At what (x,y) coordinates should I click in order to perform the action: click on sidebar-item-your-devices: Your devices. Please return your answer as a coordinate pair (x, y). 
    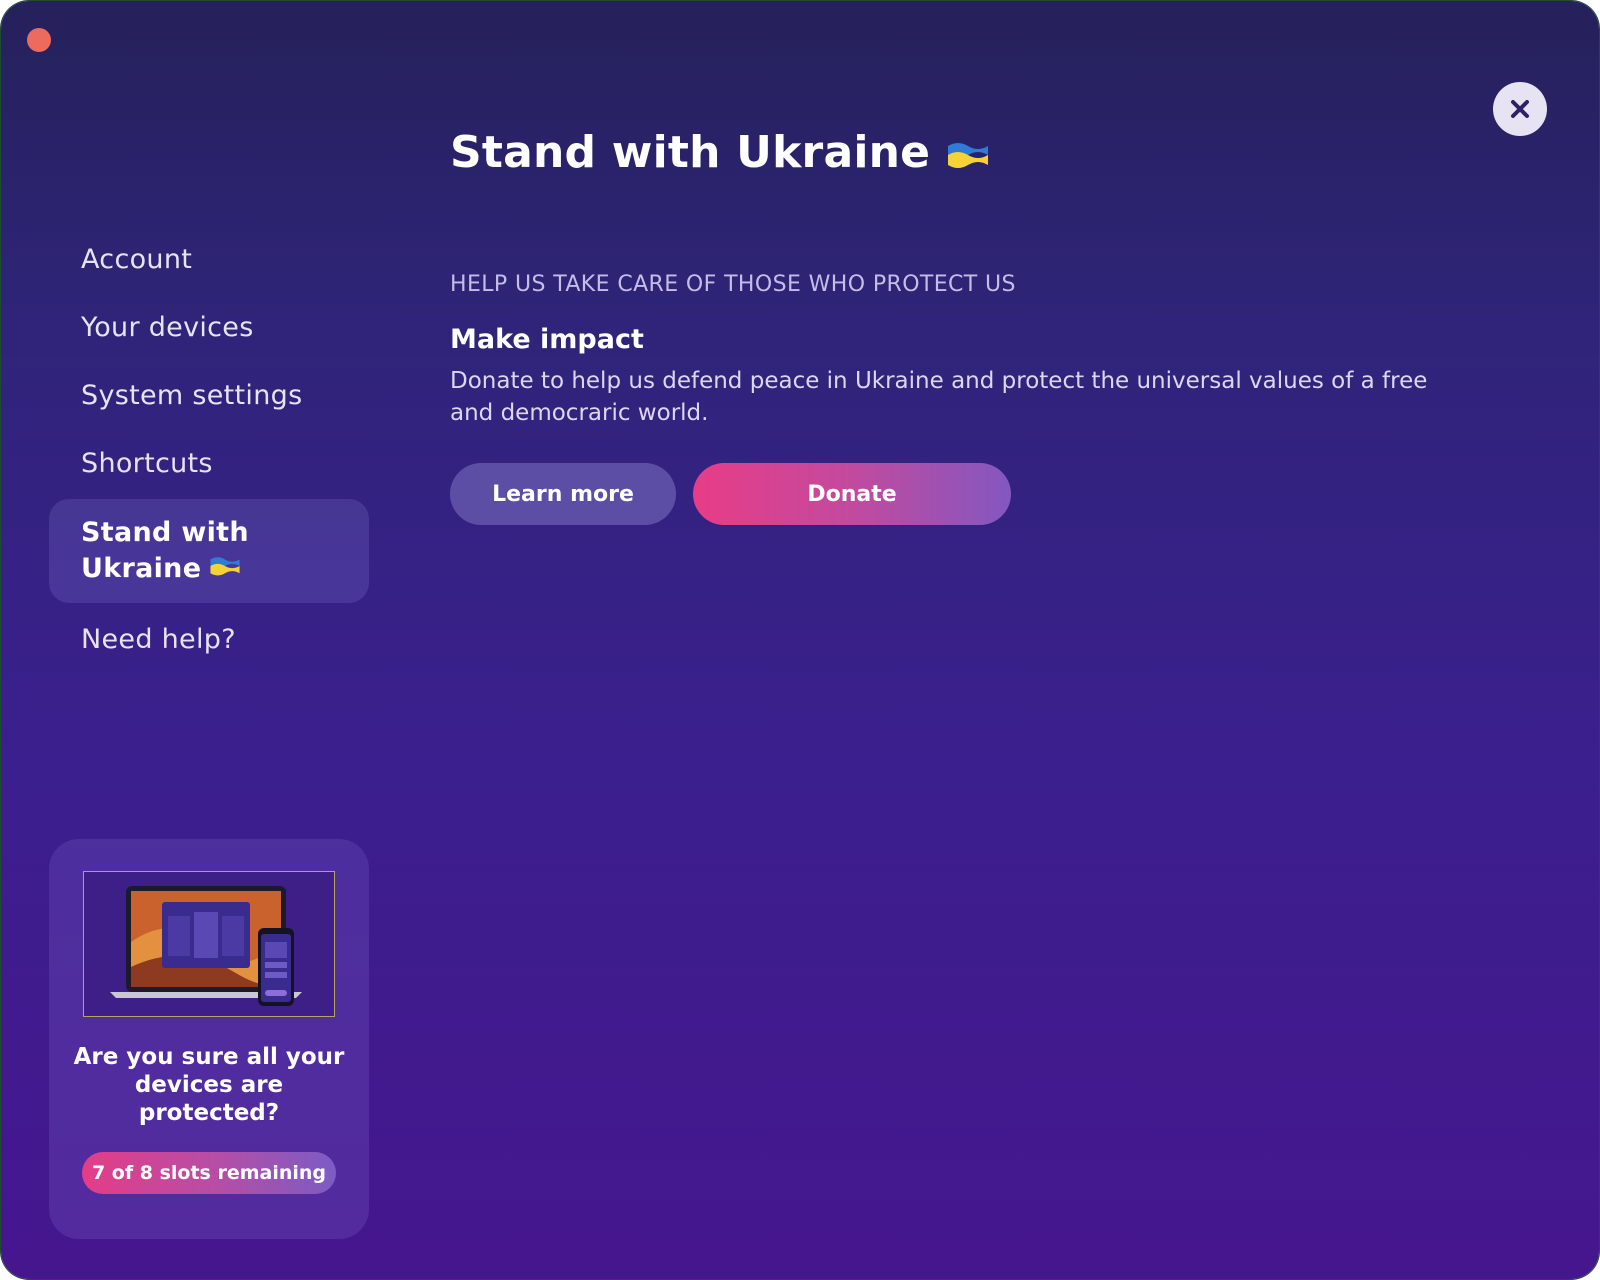
    Looking at the image, I should click on (209, 327).